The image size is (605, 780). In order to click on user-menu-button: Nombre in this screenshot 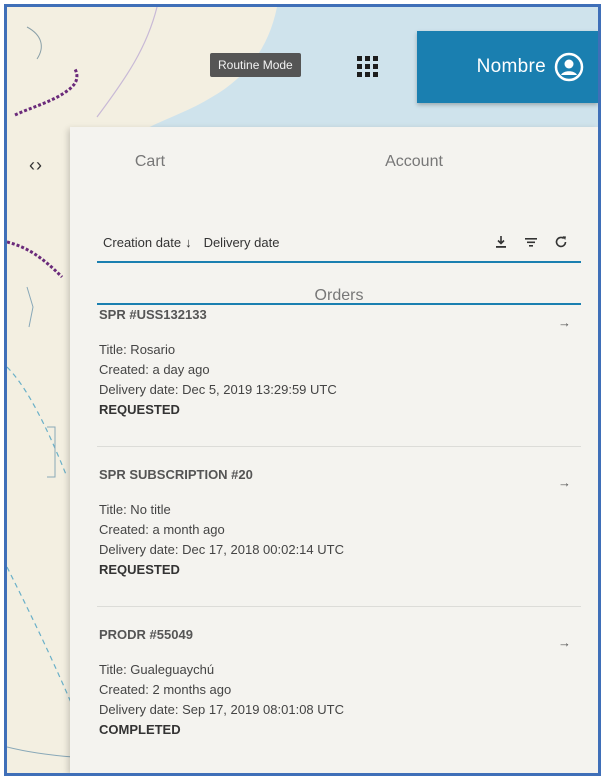, I will do `click(507, 67)`.